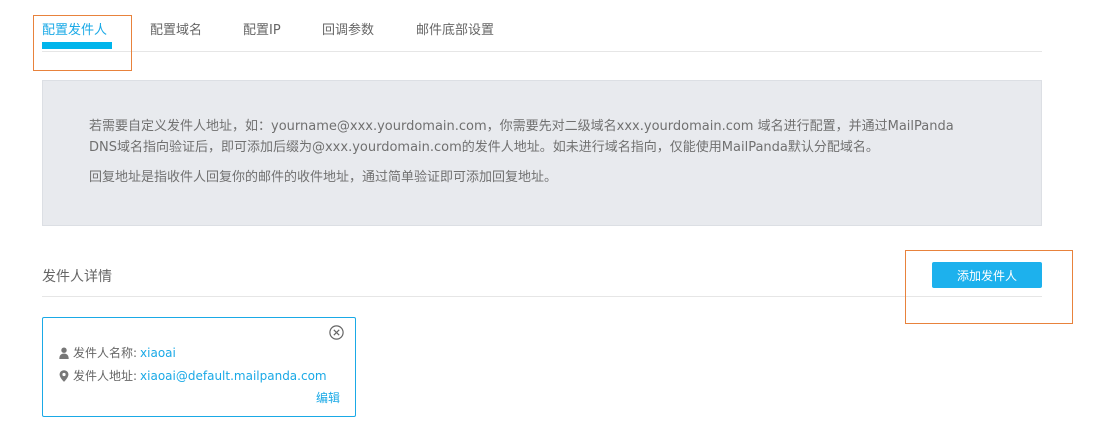 The width and height of the screenshot is (1116, 438). Describe the element at coordinates (455, 28) in the screenshot. I see `tab-mail-footer-settings: 邮件底部设置` at that location.